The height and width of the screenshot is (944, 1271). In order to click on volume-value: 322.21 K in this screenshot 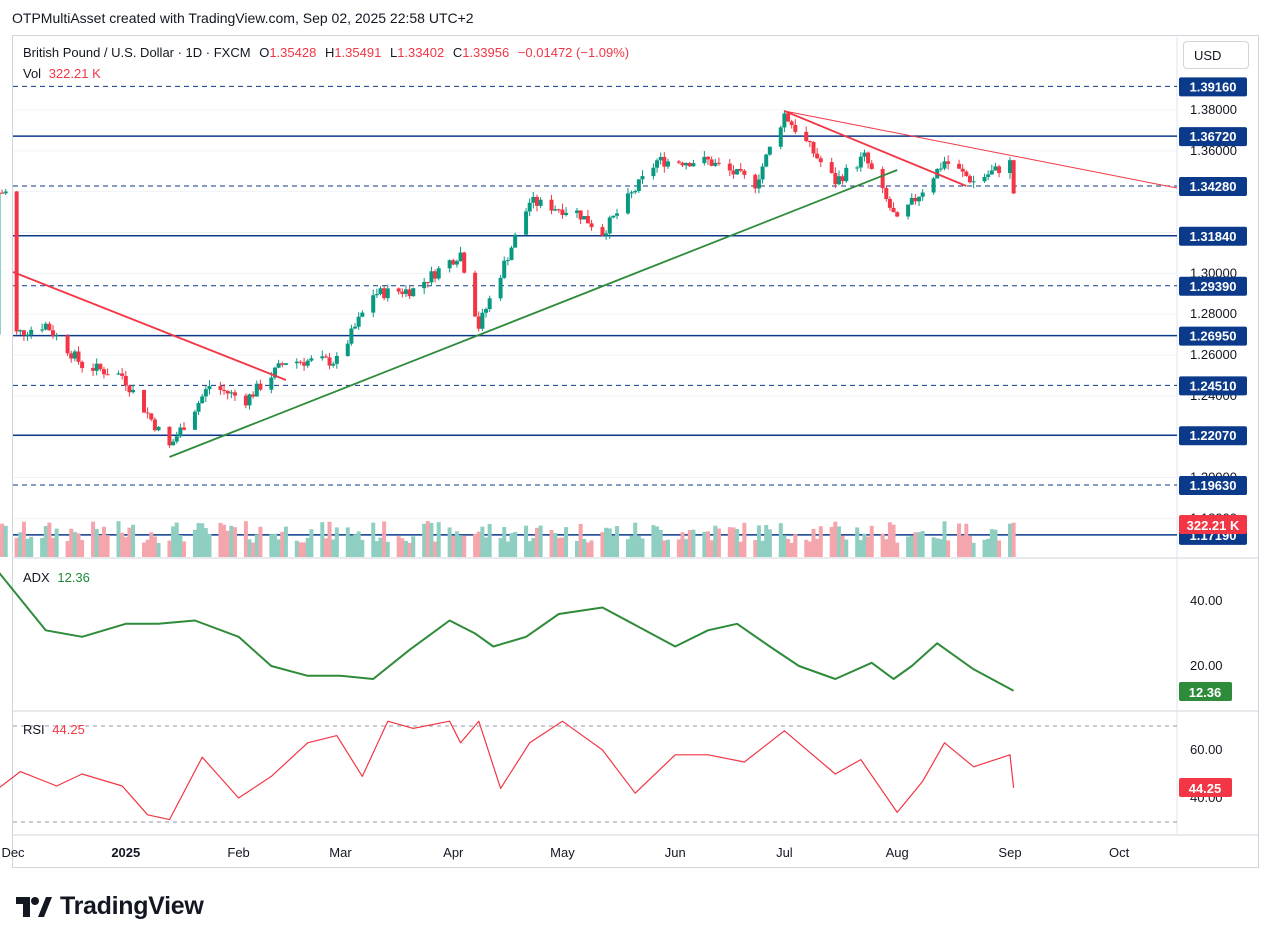, I will do `click(74, 73)`.